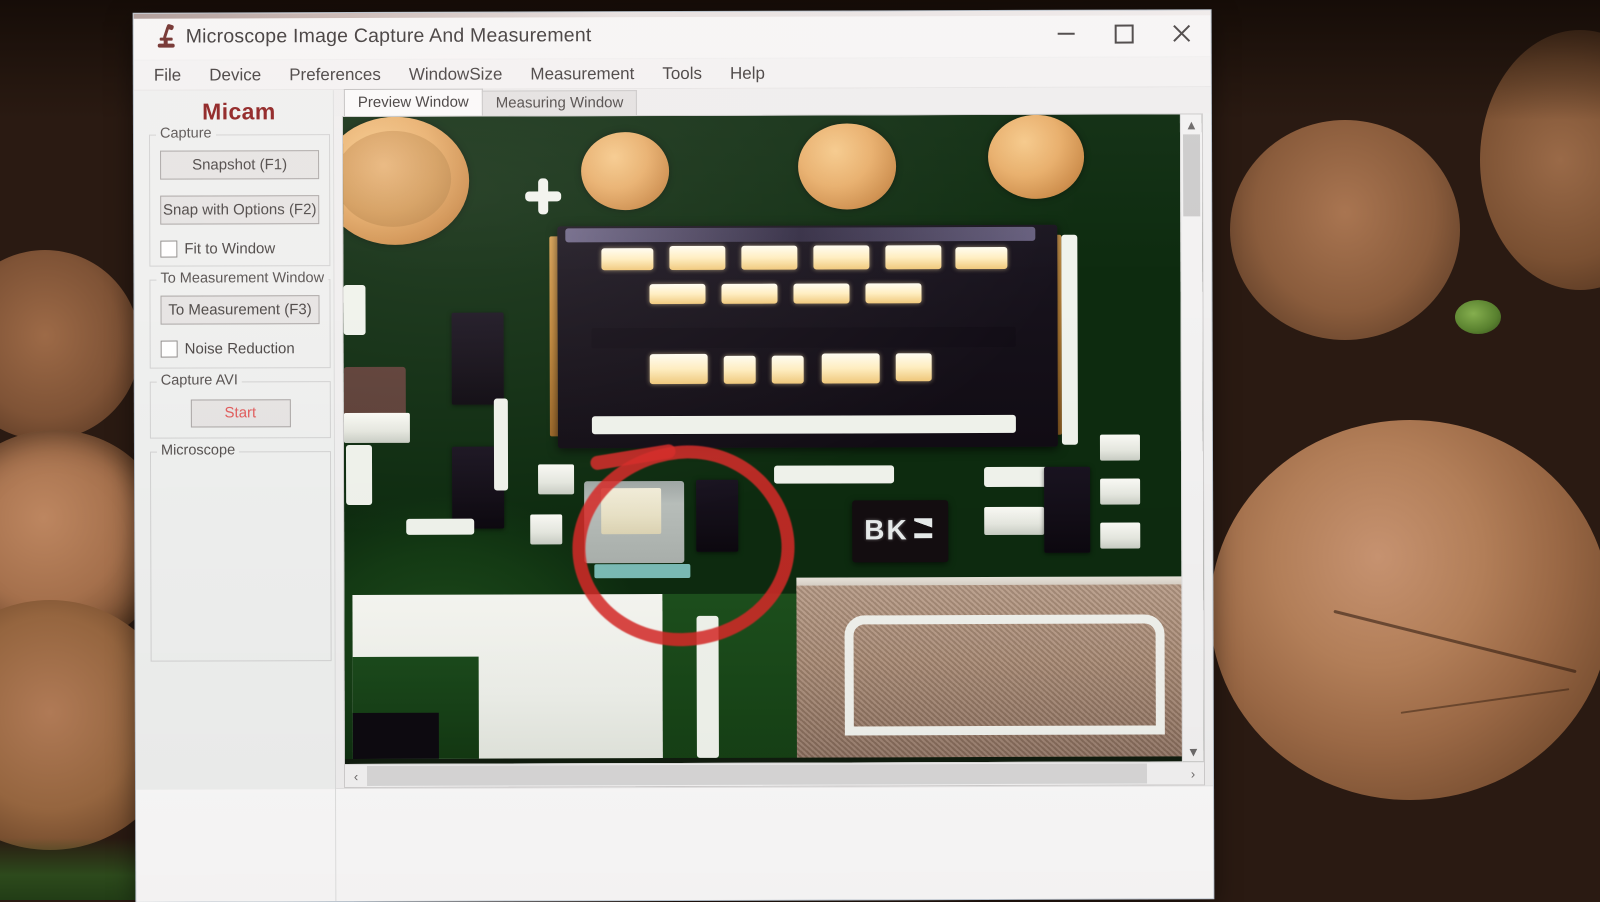  Describe the element at coordinates (242, 278) in the screenshot. I see `group-to-measurement-label: To Measurement Window` at that location.